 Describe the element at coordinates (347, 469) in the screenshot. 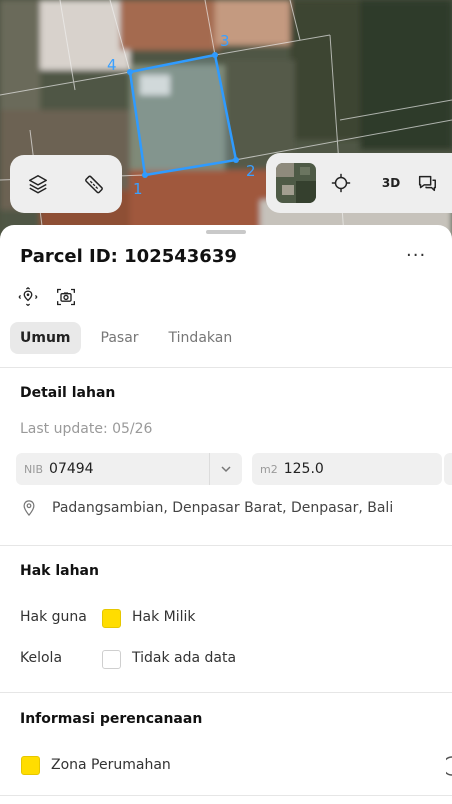

I see `area-field: m2 125.0` at that location.